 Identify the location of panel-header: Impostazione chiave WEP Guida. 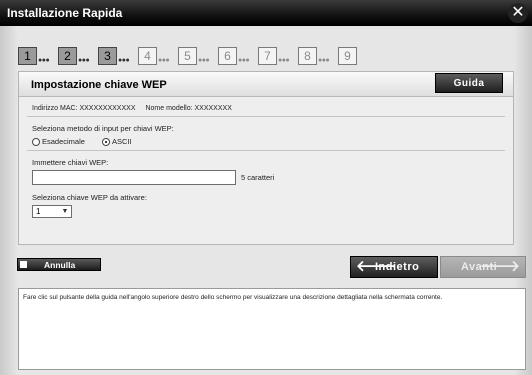
(266, 84).